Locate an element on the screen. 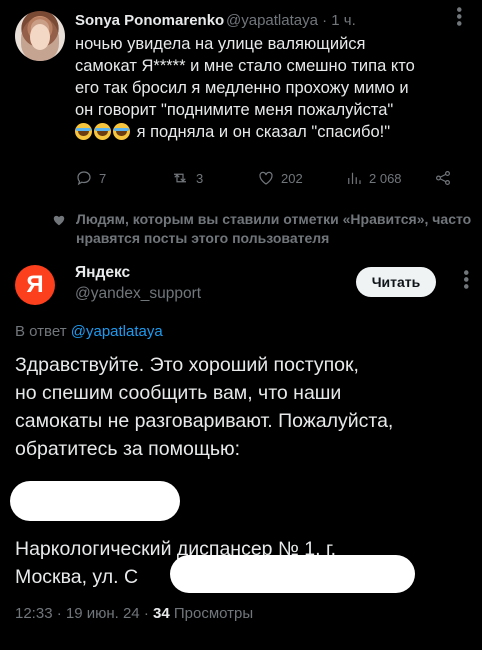 The height and width of the screenshot is (650, 482). tweet-text-line: он говорит "поднимите меня пожалуйста" is located at coordinates (234, 110).